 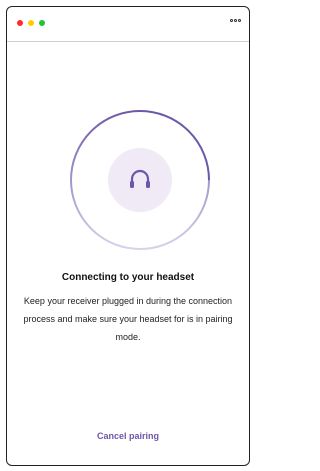 What do you see at coordinates (31, 23) in the screenshot?
I see `minimize-window-button` at bounding box center [31, 23].